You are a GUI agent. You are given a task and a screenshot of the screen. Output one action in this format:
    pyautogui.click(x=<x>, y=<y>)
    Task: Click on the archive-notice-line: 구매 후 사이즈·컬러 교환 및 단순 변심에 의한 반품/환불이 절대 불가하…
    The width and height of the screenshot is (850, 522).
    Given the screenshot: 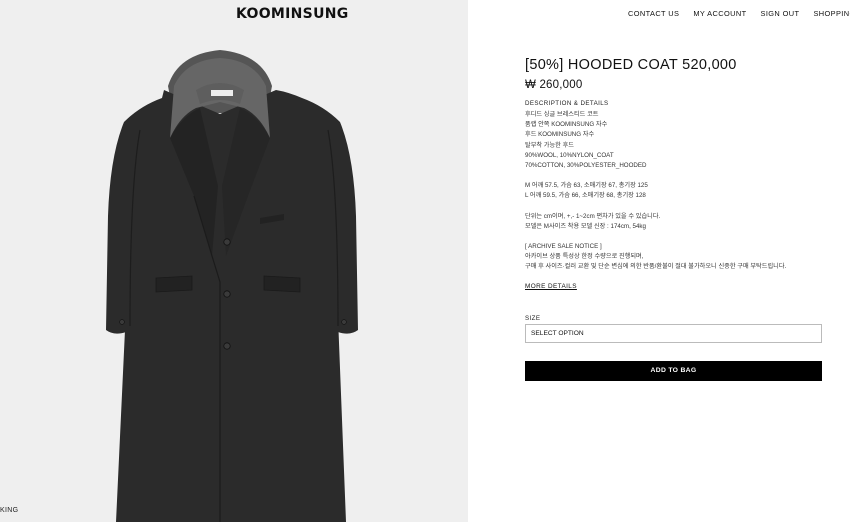 What is the action you would take?
    pyautogui.click(x=656, y=267)
    